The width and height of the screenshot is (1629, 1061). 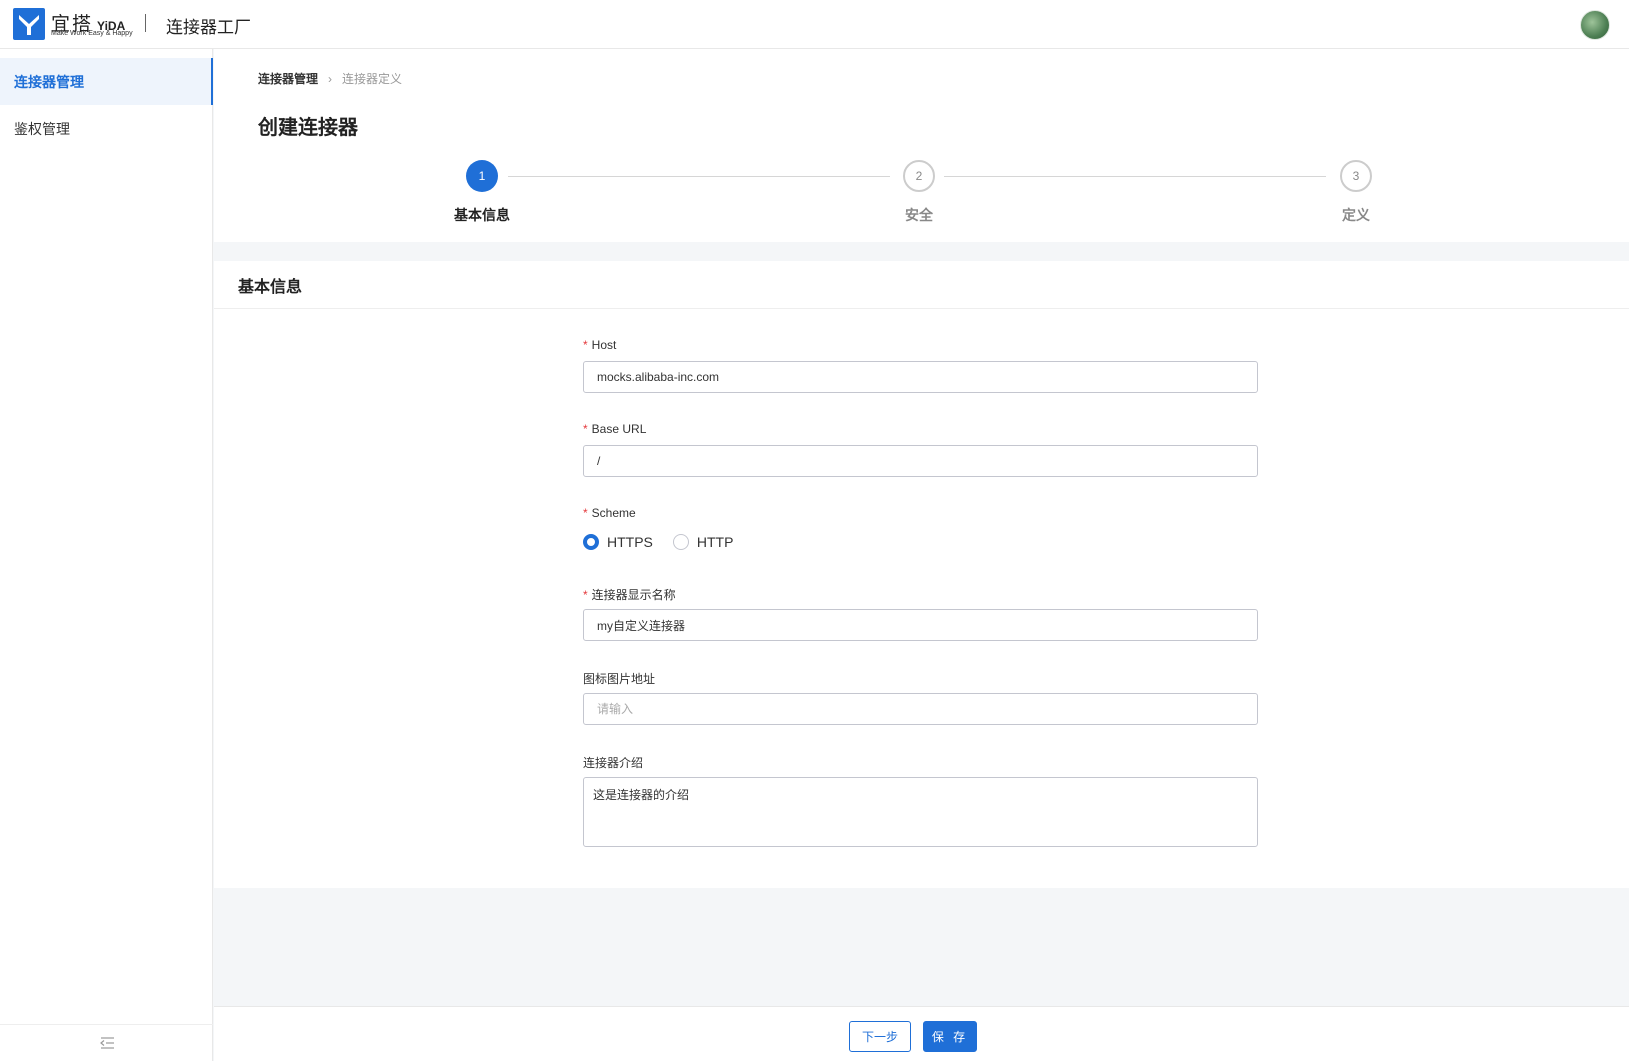 What do you see at coordinates (633, 595) in the screenshot?
I see `display-name-label-text: 连接器显示名称` at bounding box center [633, 595].